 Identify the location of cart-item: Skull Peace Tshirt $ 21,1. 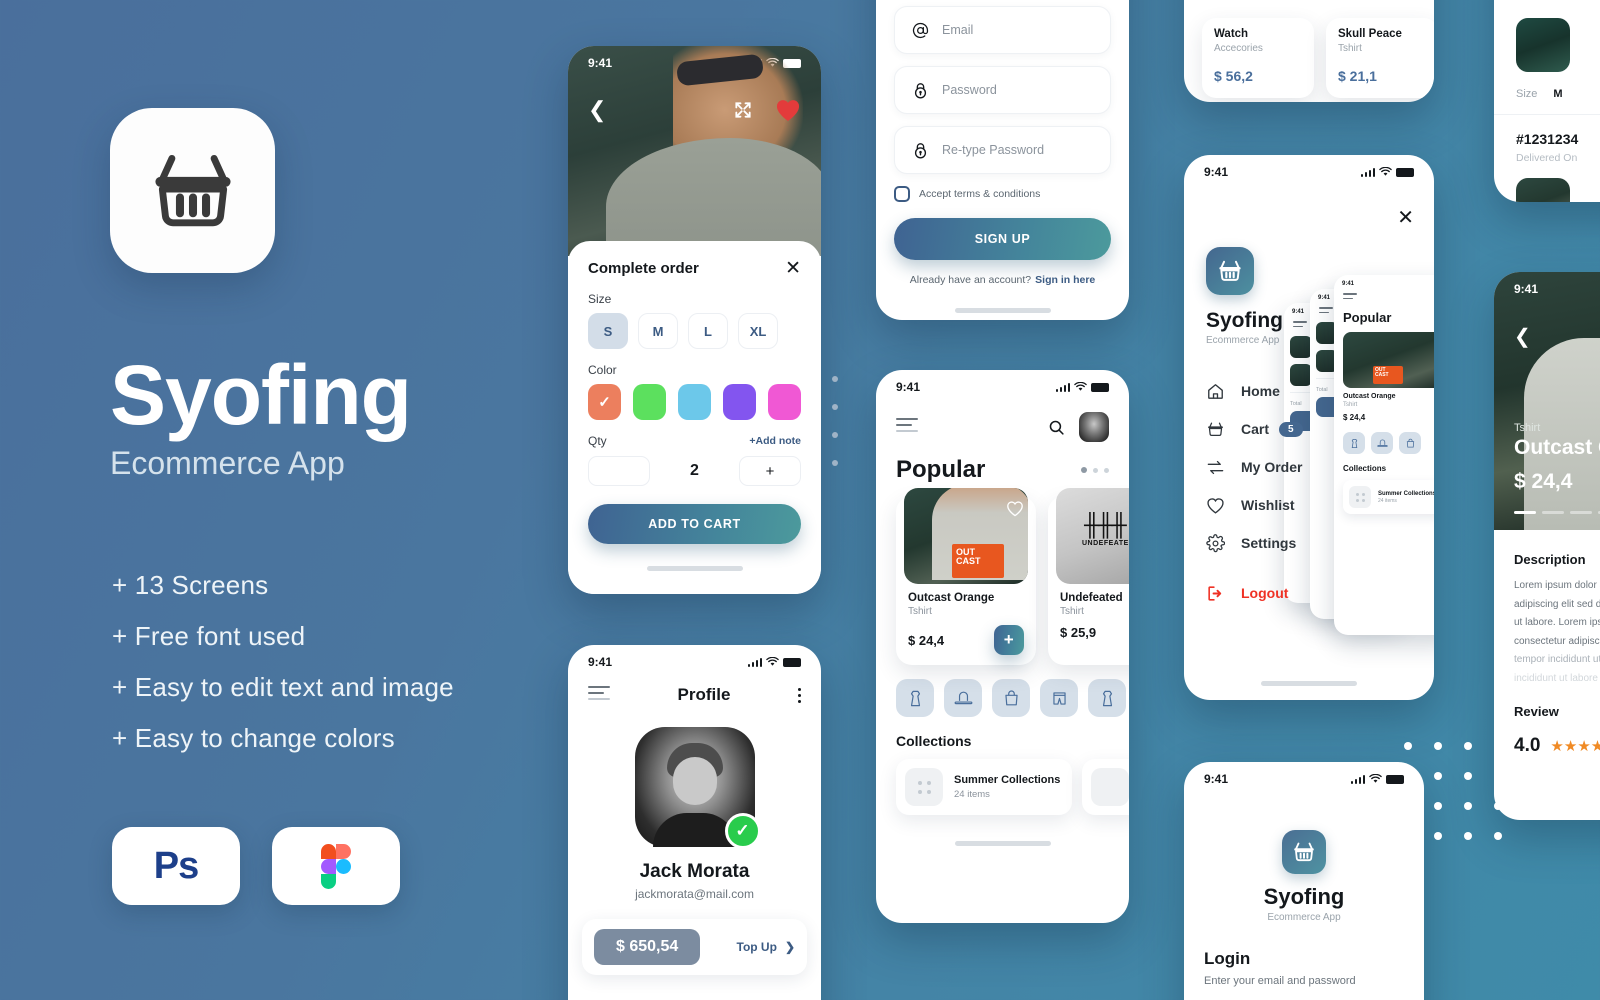
(1380, 58).